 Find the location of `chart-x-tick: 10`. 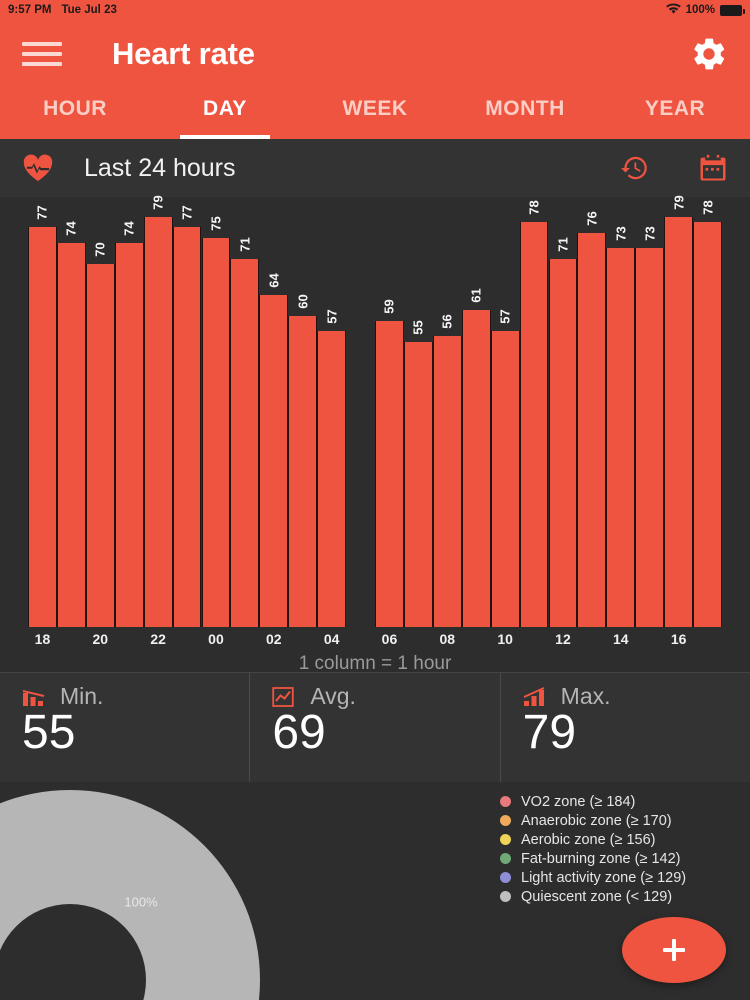

chart-x-tick: 10 is located at coordinates (505, 639).